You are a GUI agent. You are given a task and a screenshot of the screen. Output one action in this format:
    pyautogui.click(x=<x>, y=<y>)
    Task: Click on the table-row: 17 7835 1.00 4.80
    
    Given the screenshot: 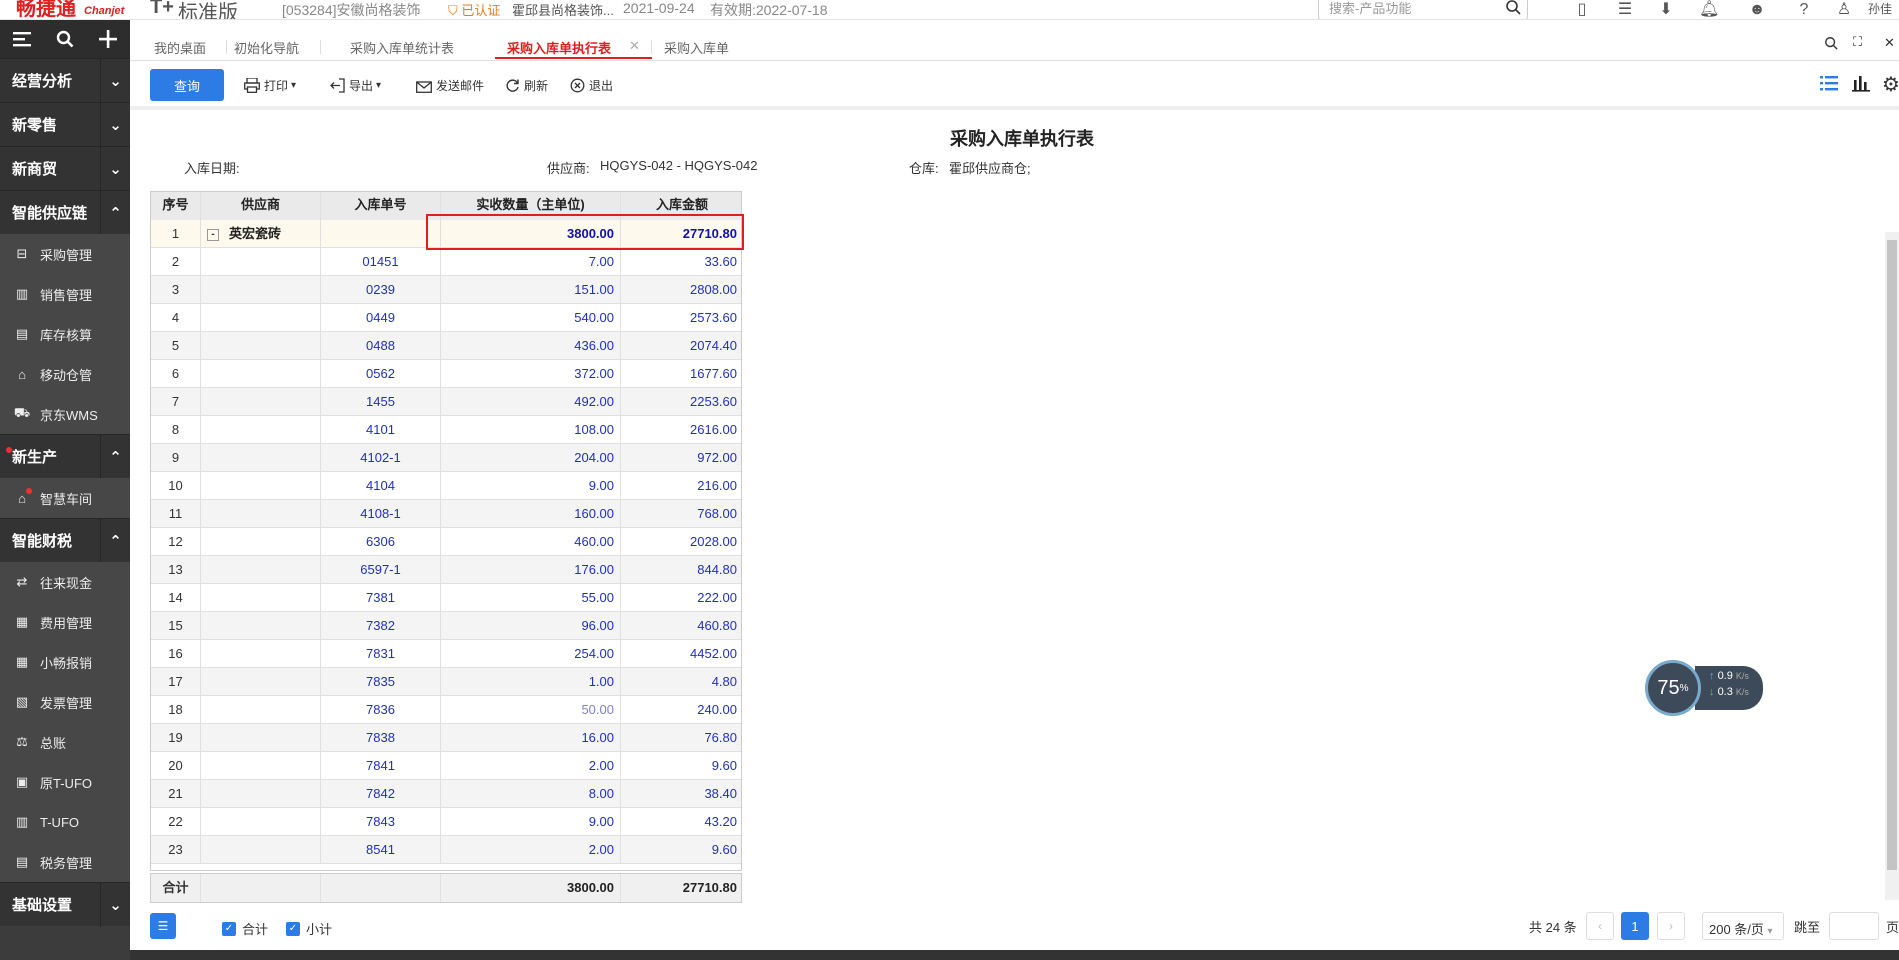 What is the action you would take?
    pyautogui.click(x=446, y=682)
    